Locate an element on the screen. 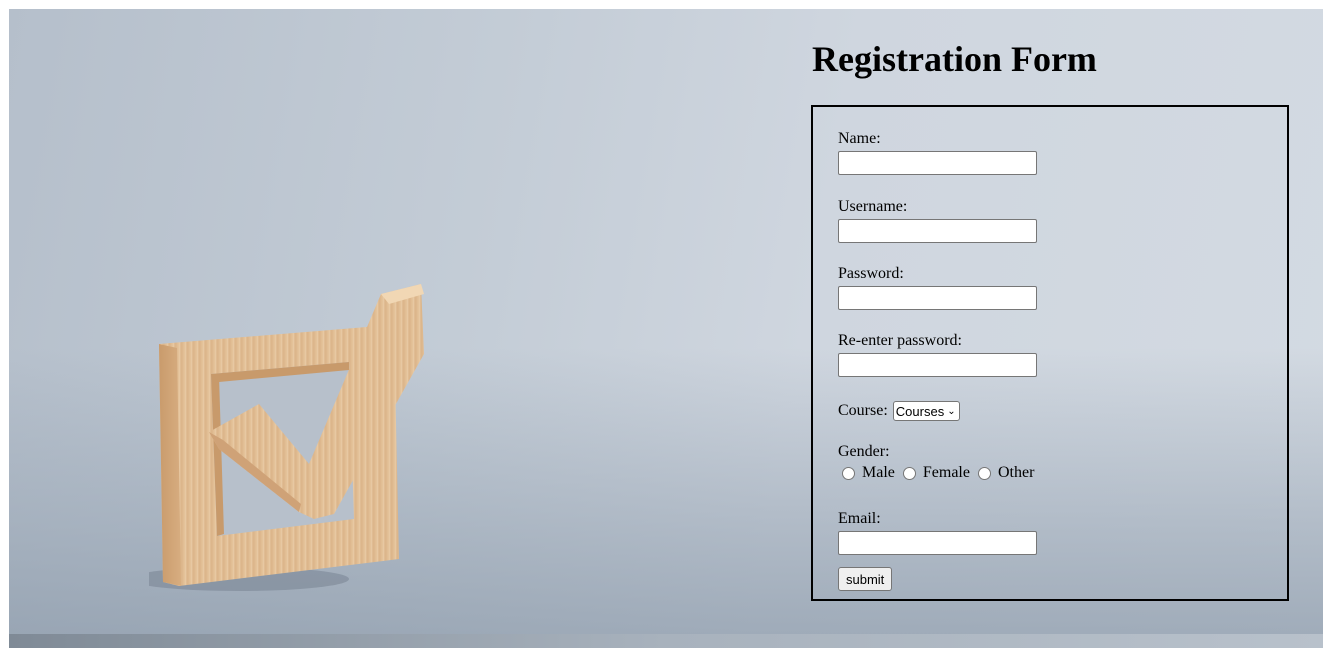  bottom-strip is located at coordinates (666, 641).